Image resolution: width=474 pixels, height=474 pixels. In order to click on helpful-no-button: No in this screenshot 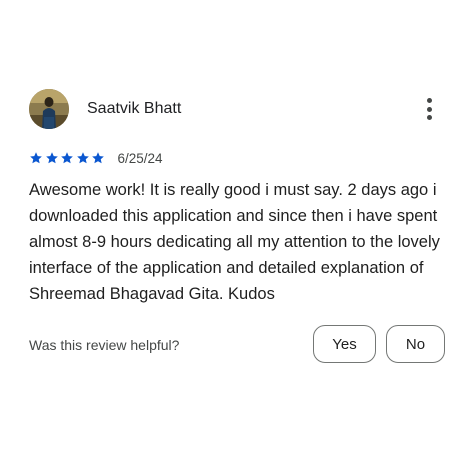, I will do `click(415, 344)`.